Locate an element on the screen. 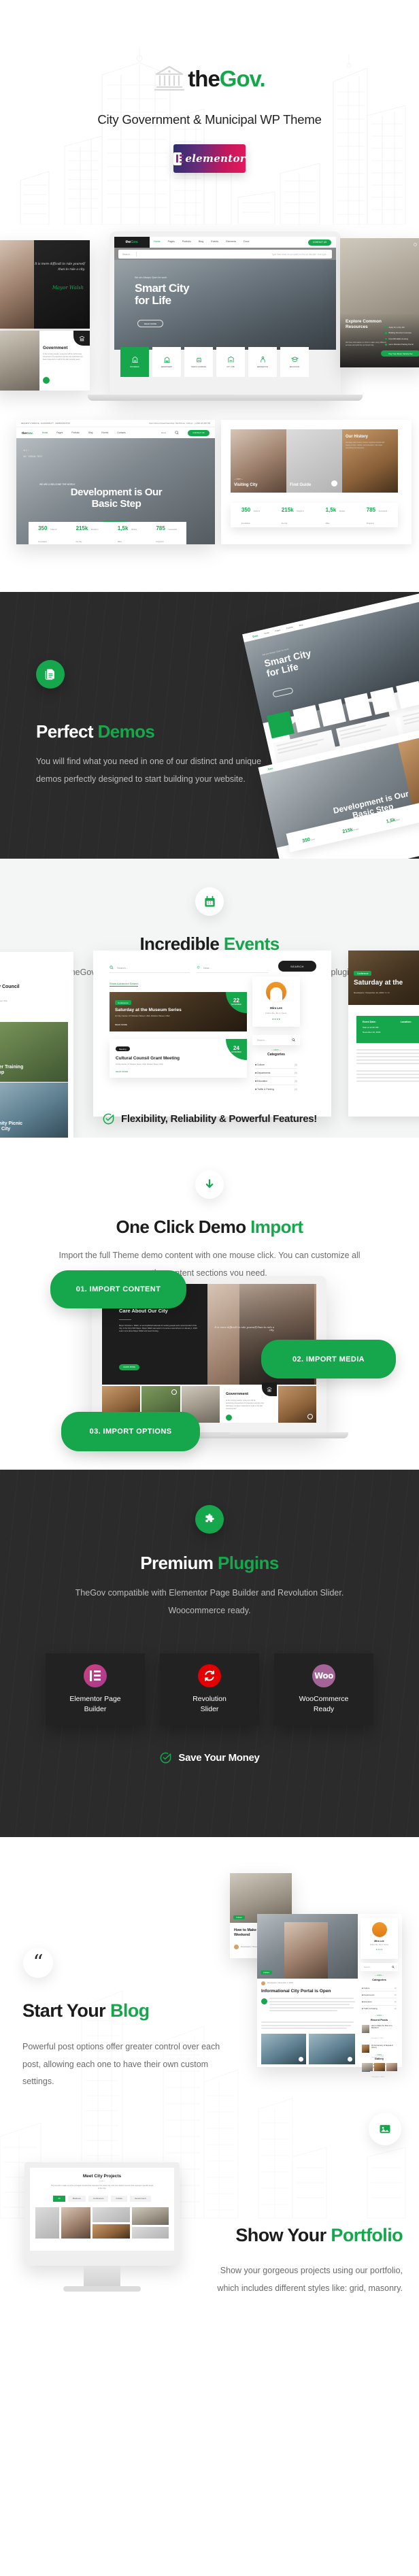 This screenshot has height=2576, width=419. featured-event-month: NOVEMBER is located at coordinates (236, 1005).